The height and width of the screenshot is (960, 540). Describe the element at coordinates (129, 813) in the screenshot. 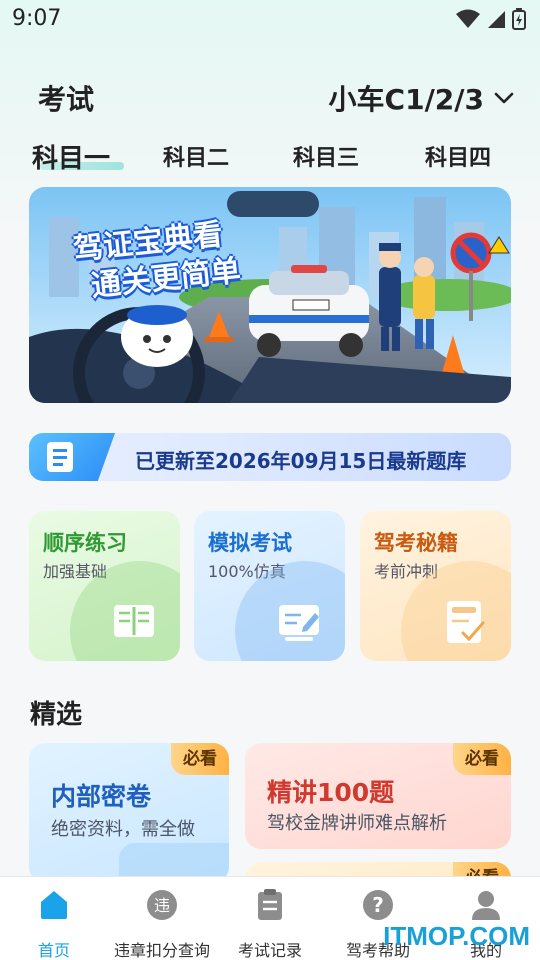

I see `internal-exam-card: 必看 内部密卷 绝密资料，需全做` at that location.